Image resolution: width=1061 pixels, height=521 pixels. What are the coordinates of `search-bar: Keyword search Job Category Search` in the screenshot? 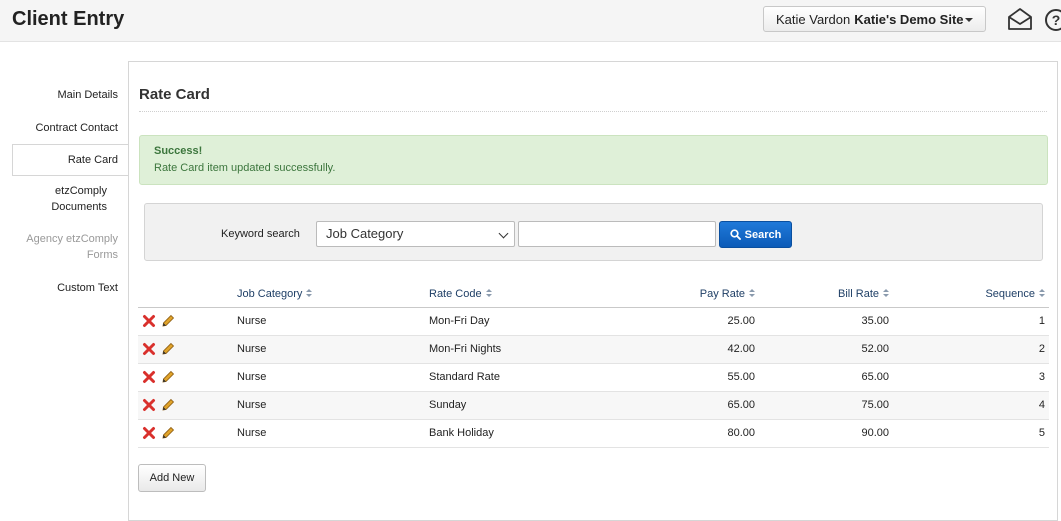 It's located at (593, 232).